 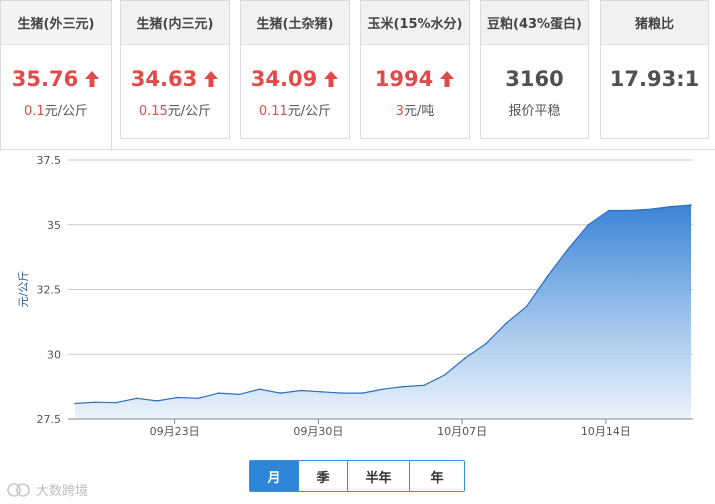 I want to click on card-change-num: 0.1, so click(x=34, y=111).